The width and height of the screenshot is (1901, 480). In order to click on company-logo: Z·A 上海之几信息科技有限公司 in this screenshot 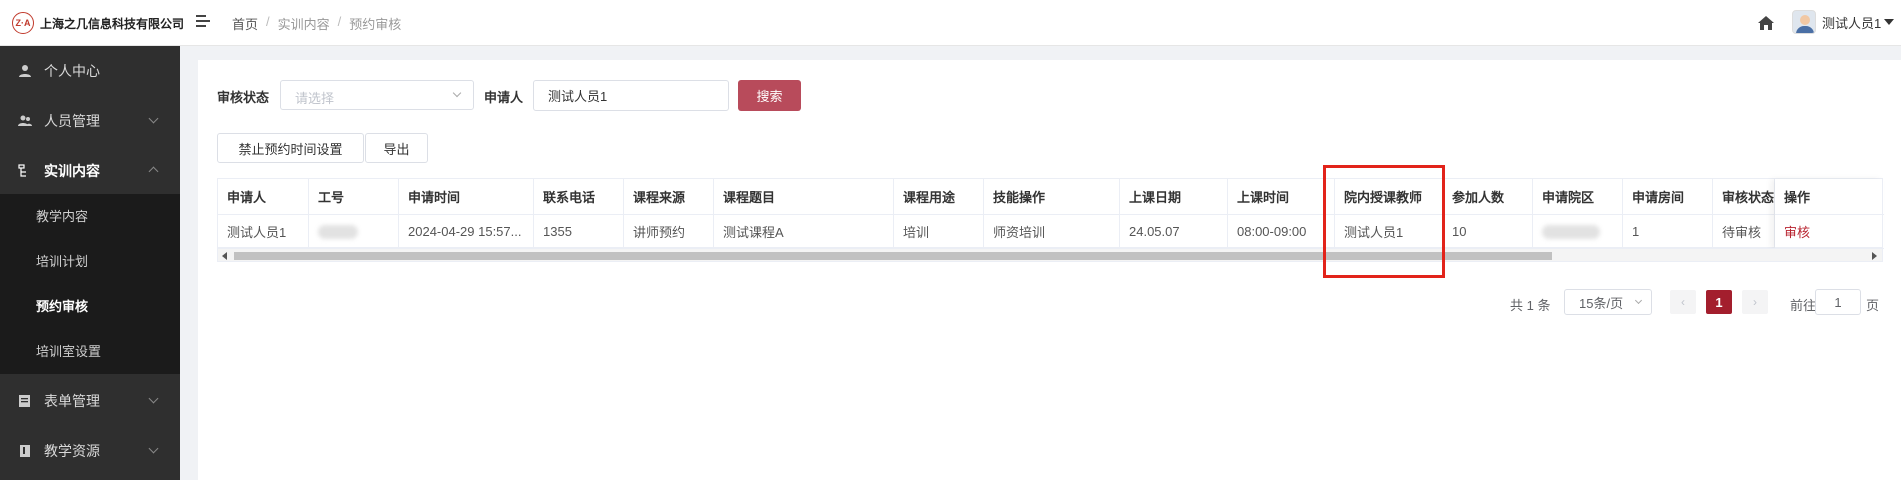, I will do `click(98, 23)`.